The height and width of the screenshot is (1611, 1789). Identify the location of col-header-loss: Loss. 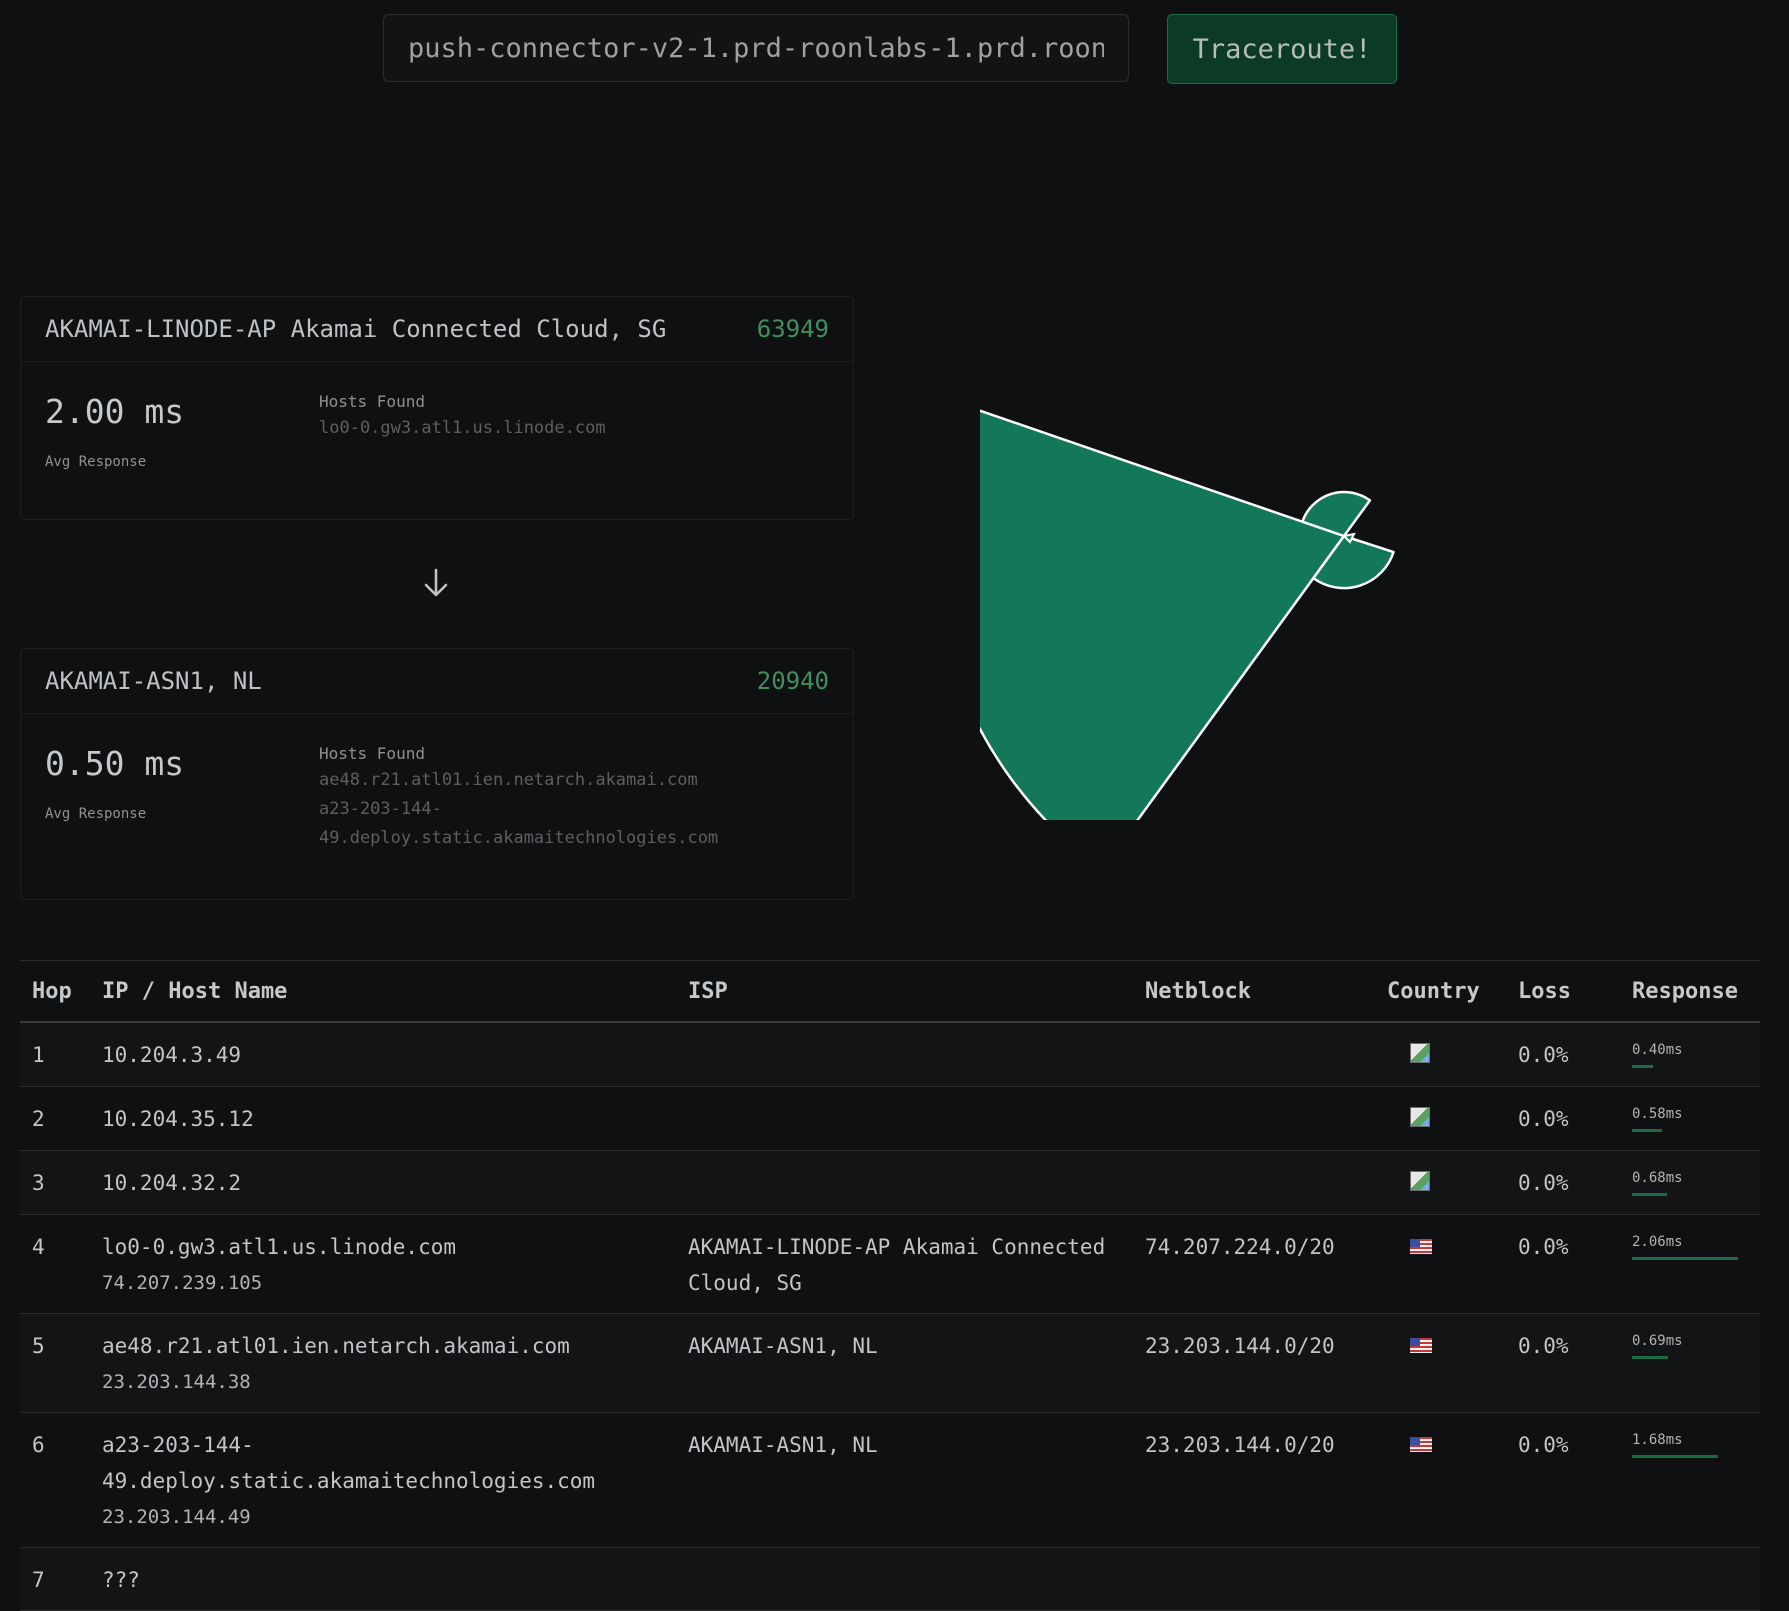
(1563, 991).